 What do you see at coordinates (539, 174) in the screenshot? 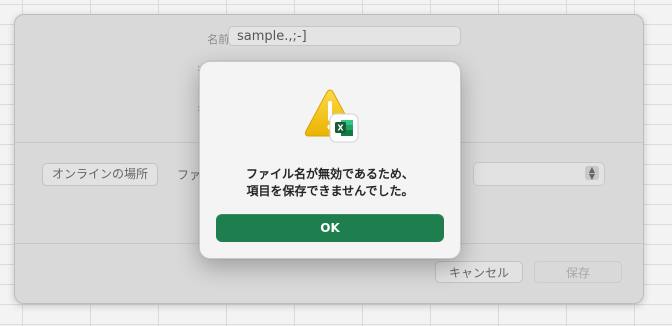
I see `file-format-popup: ▲ ▼` at bounding box center [539, 174].